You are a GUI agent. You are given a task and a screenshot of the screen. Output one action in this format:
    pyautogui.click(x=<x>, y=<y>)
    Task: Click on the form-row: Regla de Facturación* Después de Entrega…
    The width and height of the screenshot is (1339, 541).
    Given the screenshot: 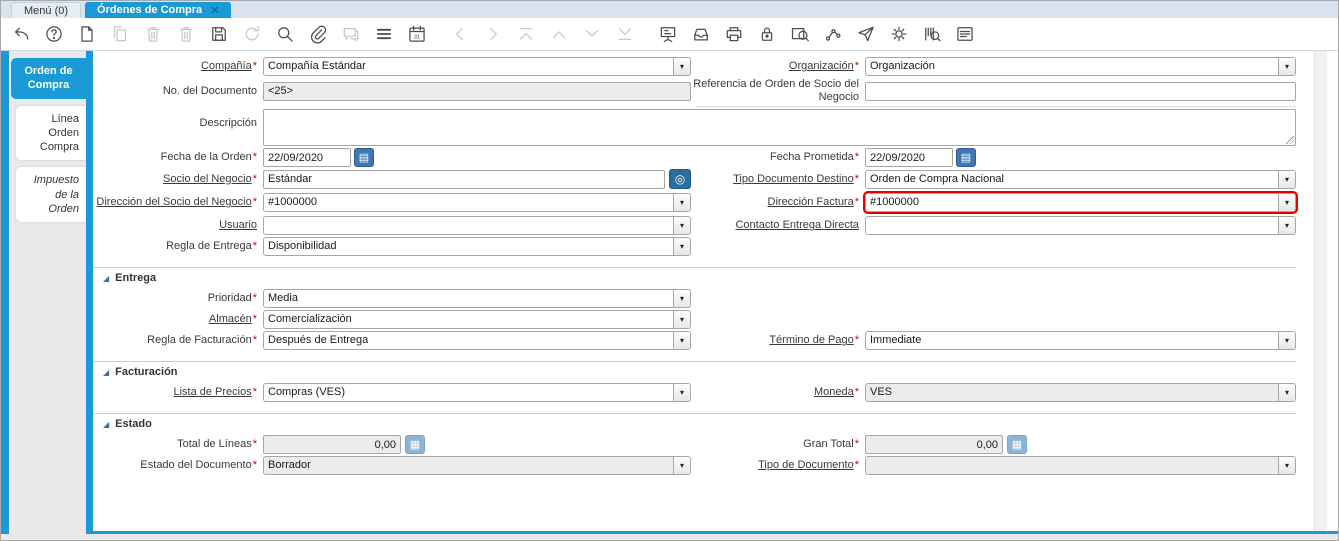 What is the action you would take?
    pyautogui.click(x=694, y=341)
    